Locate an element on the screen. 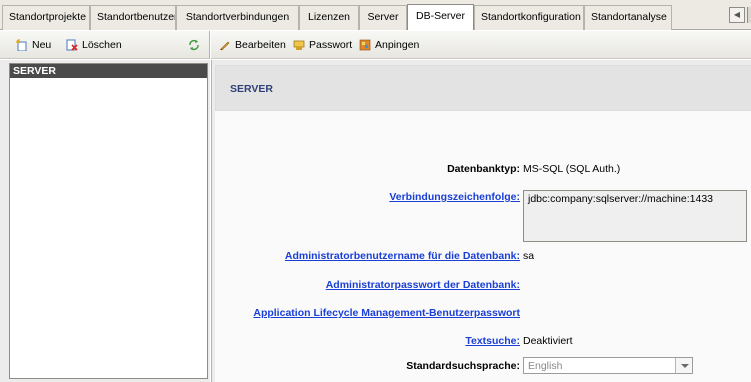 The height and width of the screenshot is (382, 751). tab-standortprojekte: Standortprojekte is located at coordinates (46, 17).